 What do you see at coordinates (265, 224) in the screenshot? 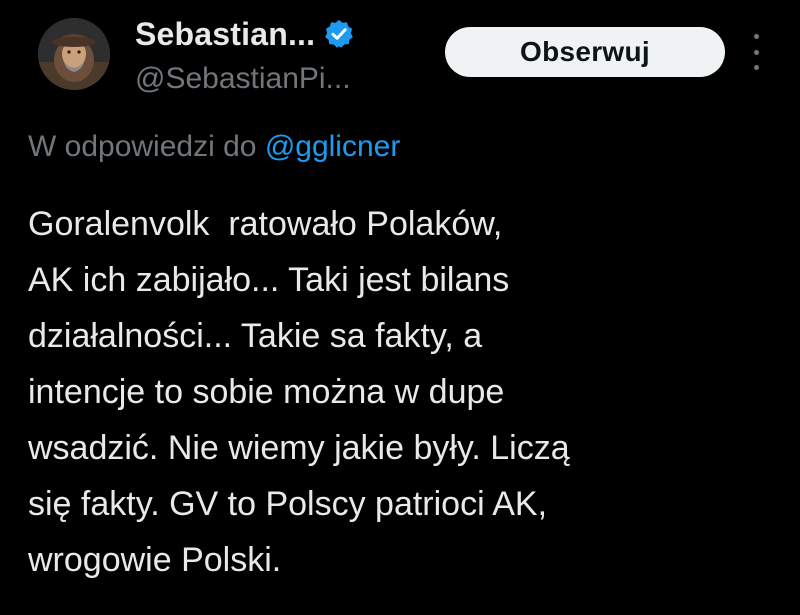
I see `tweet-text-line: Goralenvolk ratowało Polaków,` at bounding box center [265, 224].